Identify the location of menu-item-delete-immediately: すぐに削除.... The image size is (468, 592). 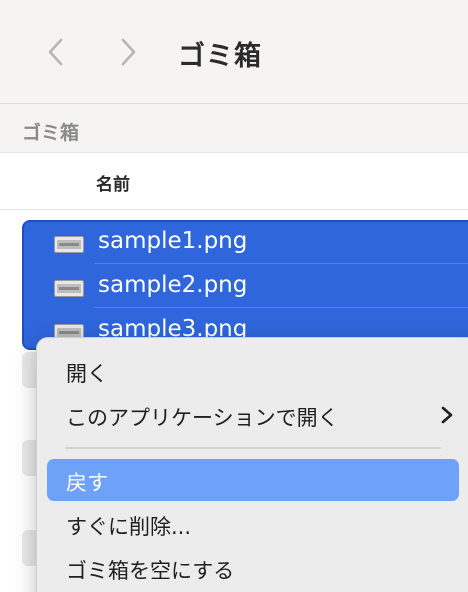
(253, 524).